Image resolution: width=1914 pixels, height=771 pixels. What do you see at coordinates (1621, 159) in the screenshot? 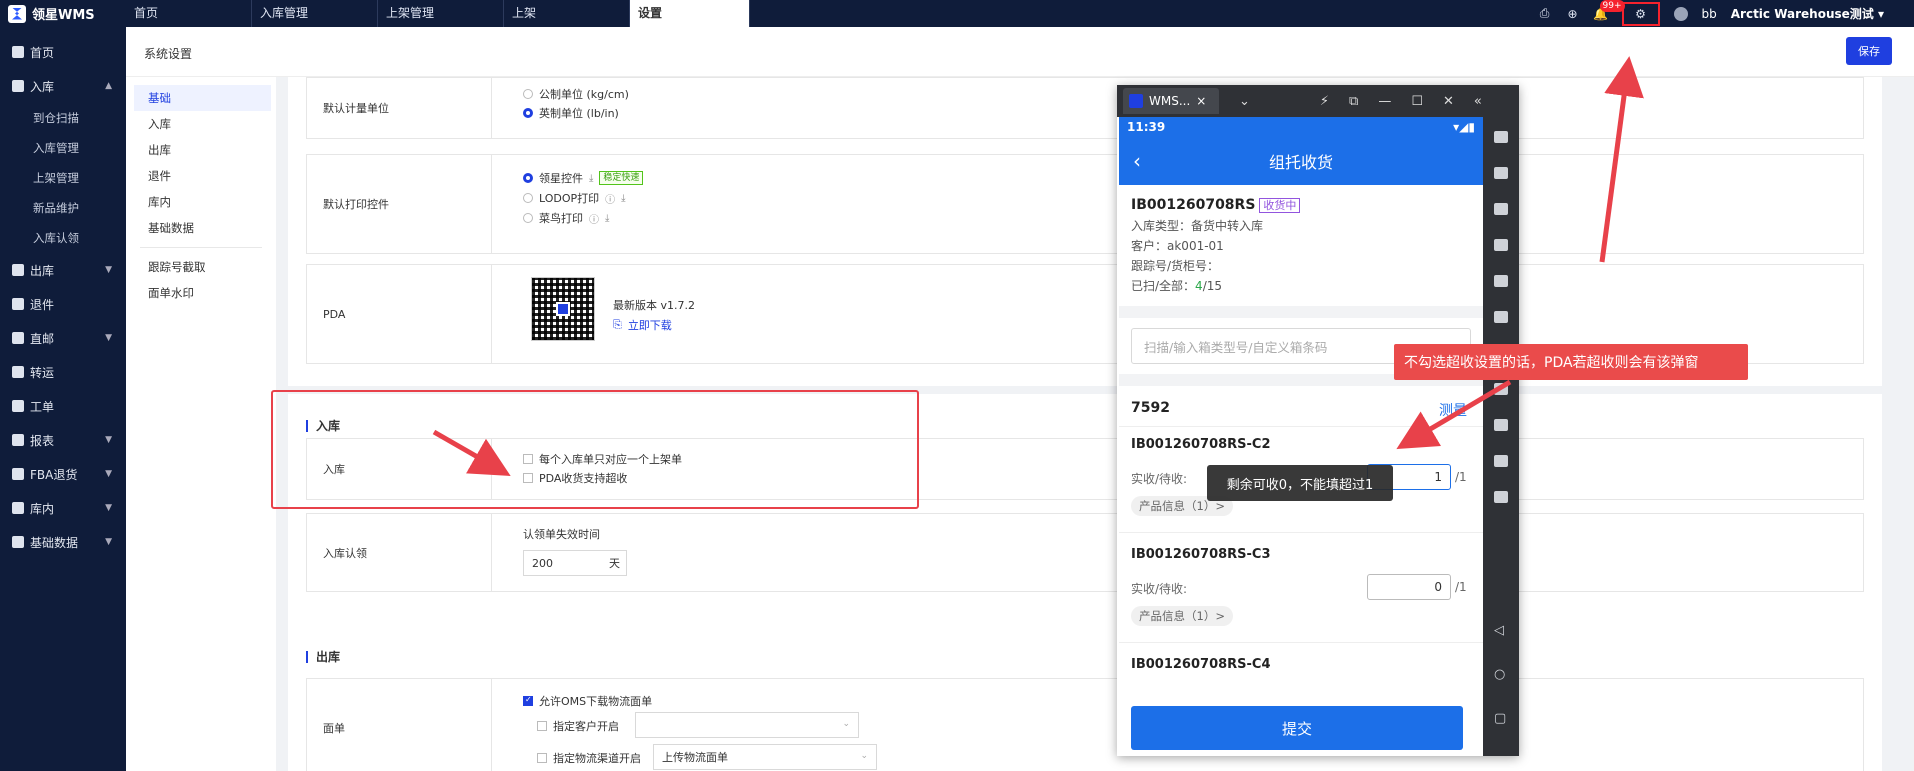
I see `arrow-to-gear` at bounding box center [1621, 159].